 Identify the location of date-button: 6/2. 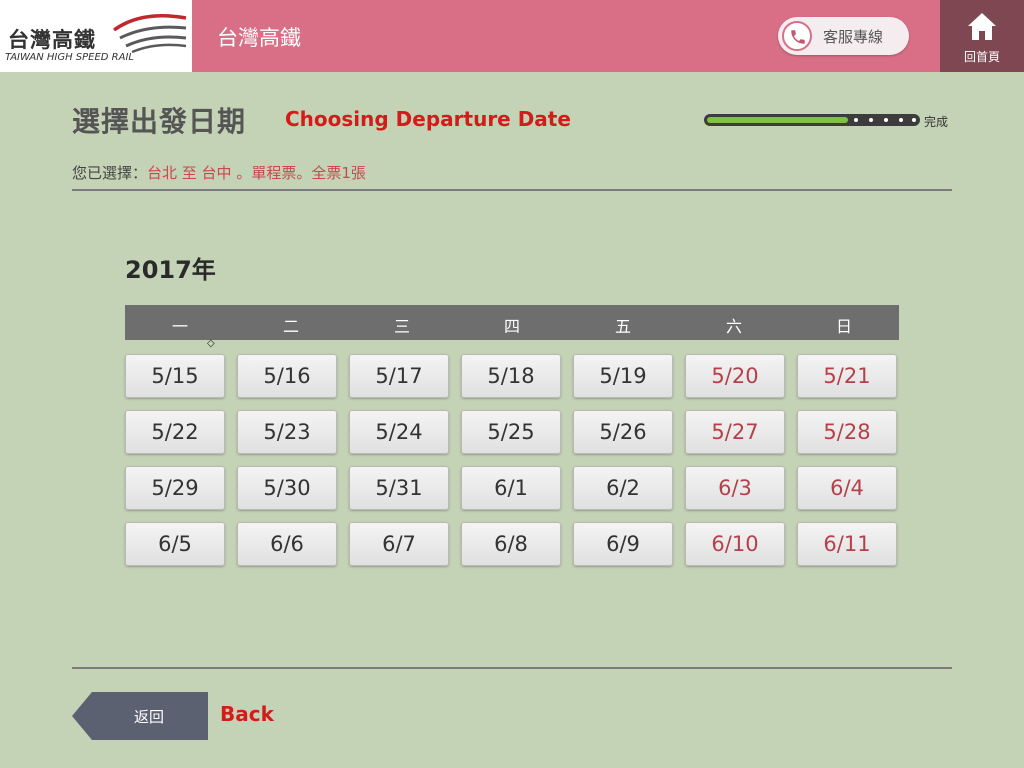
(623, 488).